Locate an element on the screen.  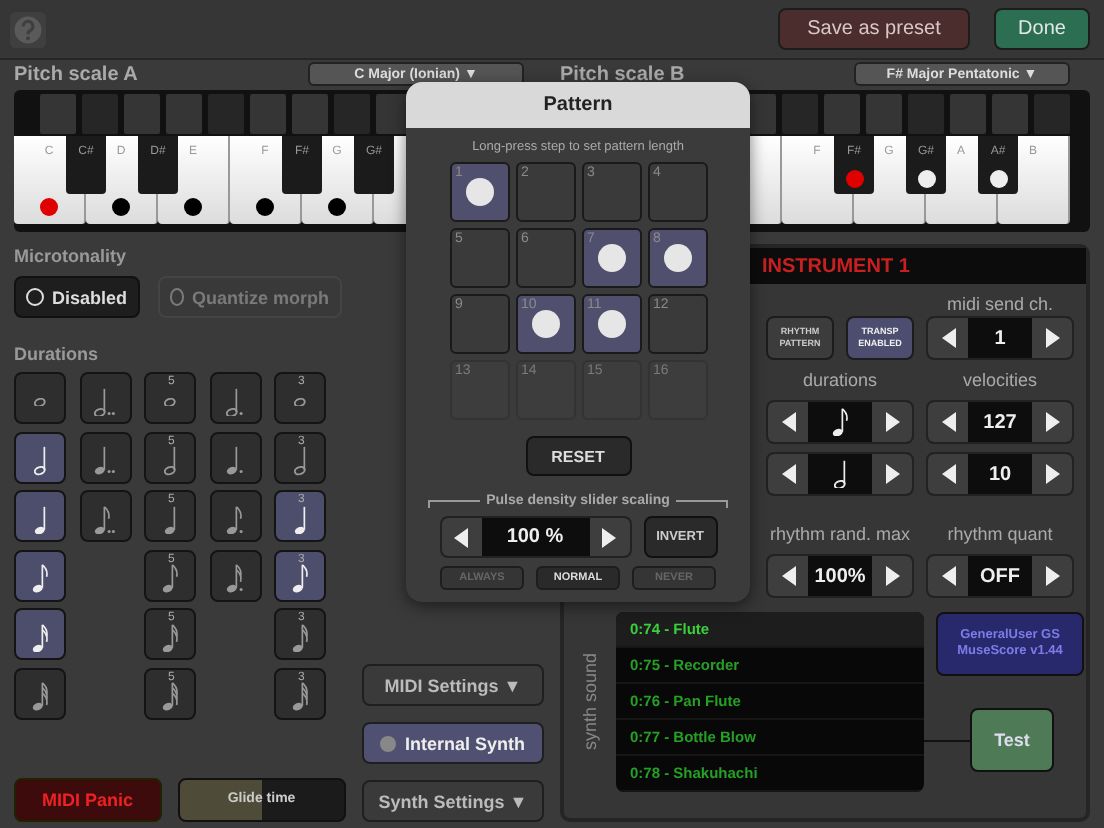
section-label: Durations is located at coordinates (57, 354).